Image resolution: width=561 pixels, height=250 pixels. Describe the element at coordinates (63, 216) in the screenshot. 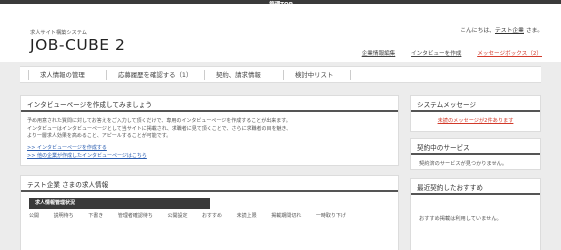

I see `column-header: 説明待ち` at that location.